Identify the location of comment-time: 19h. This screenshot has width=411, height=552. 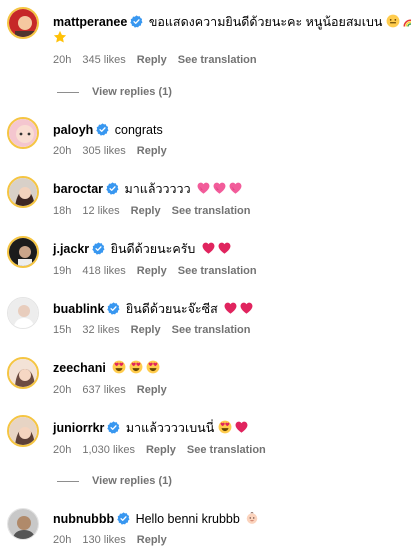
(62, 271).